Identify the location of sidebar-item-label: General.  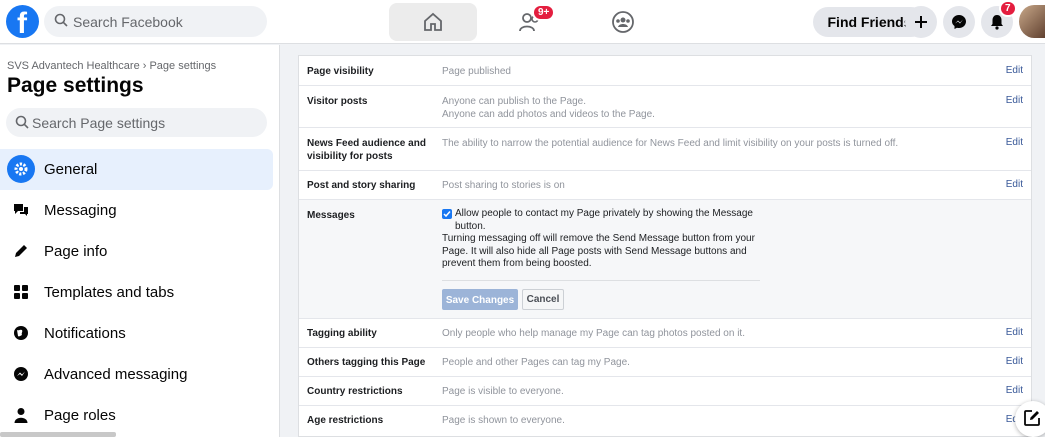
(71, 169).